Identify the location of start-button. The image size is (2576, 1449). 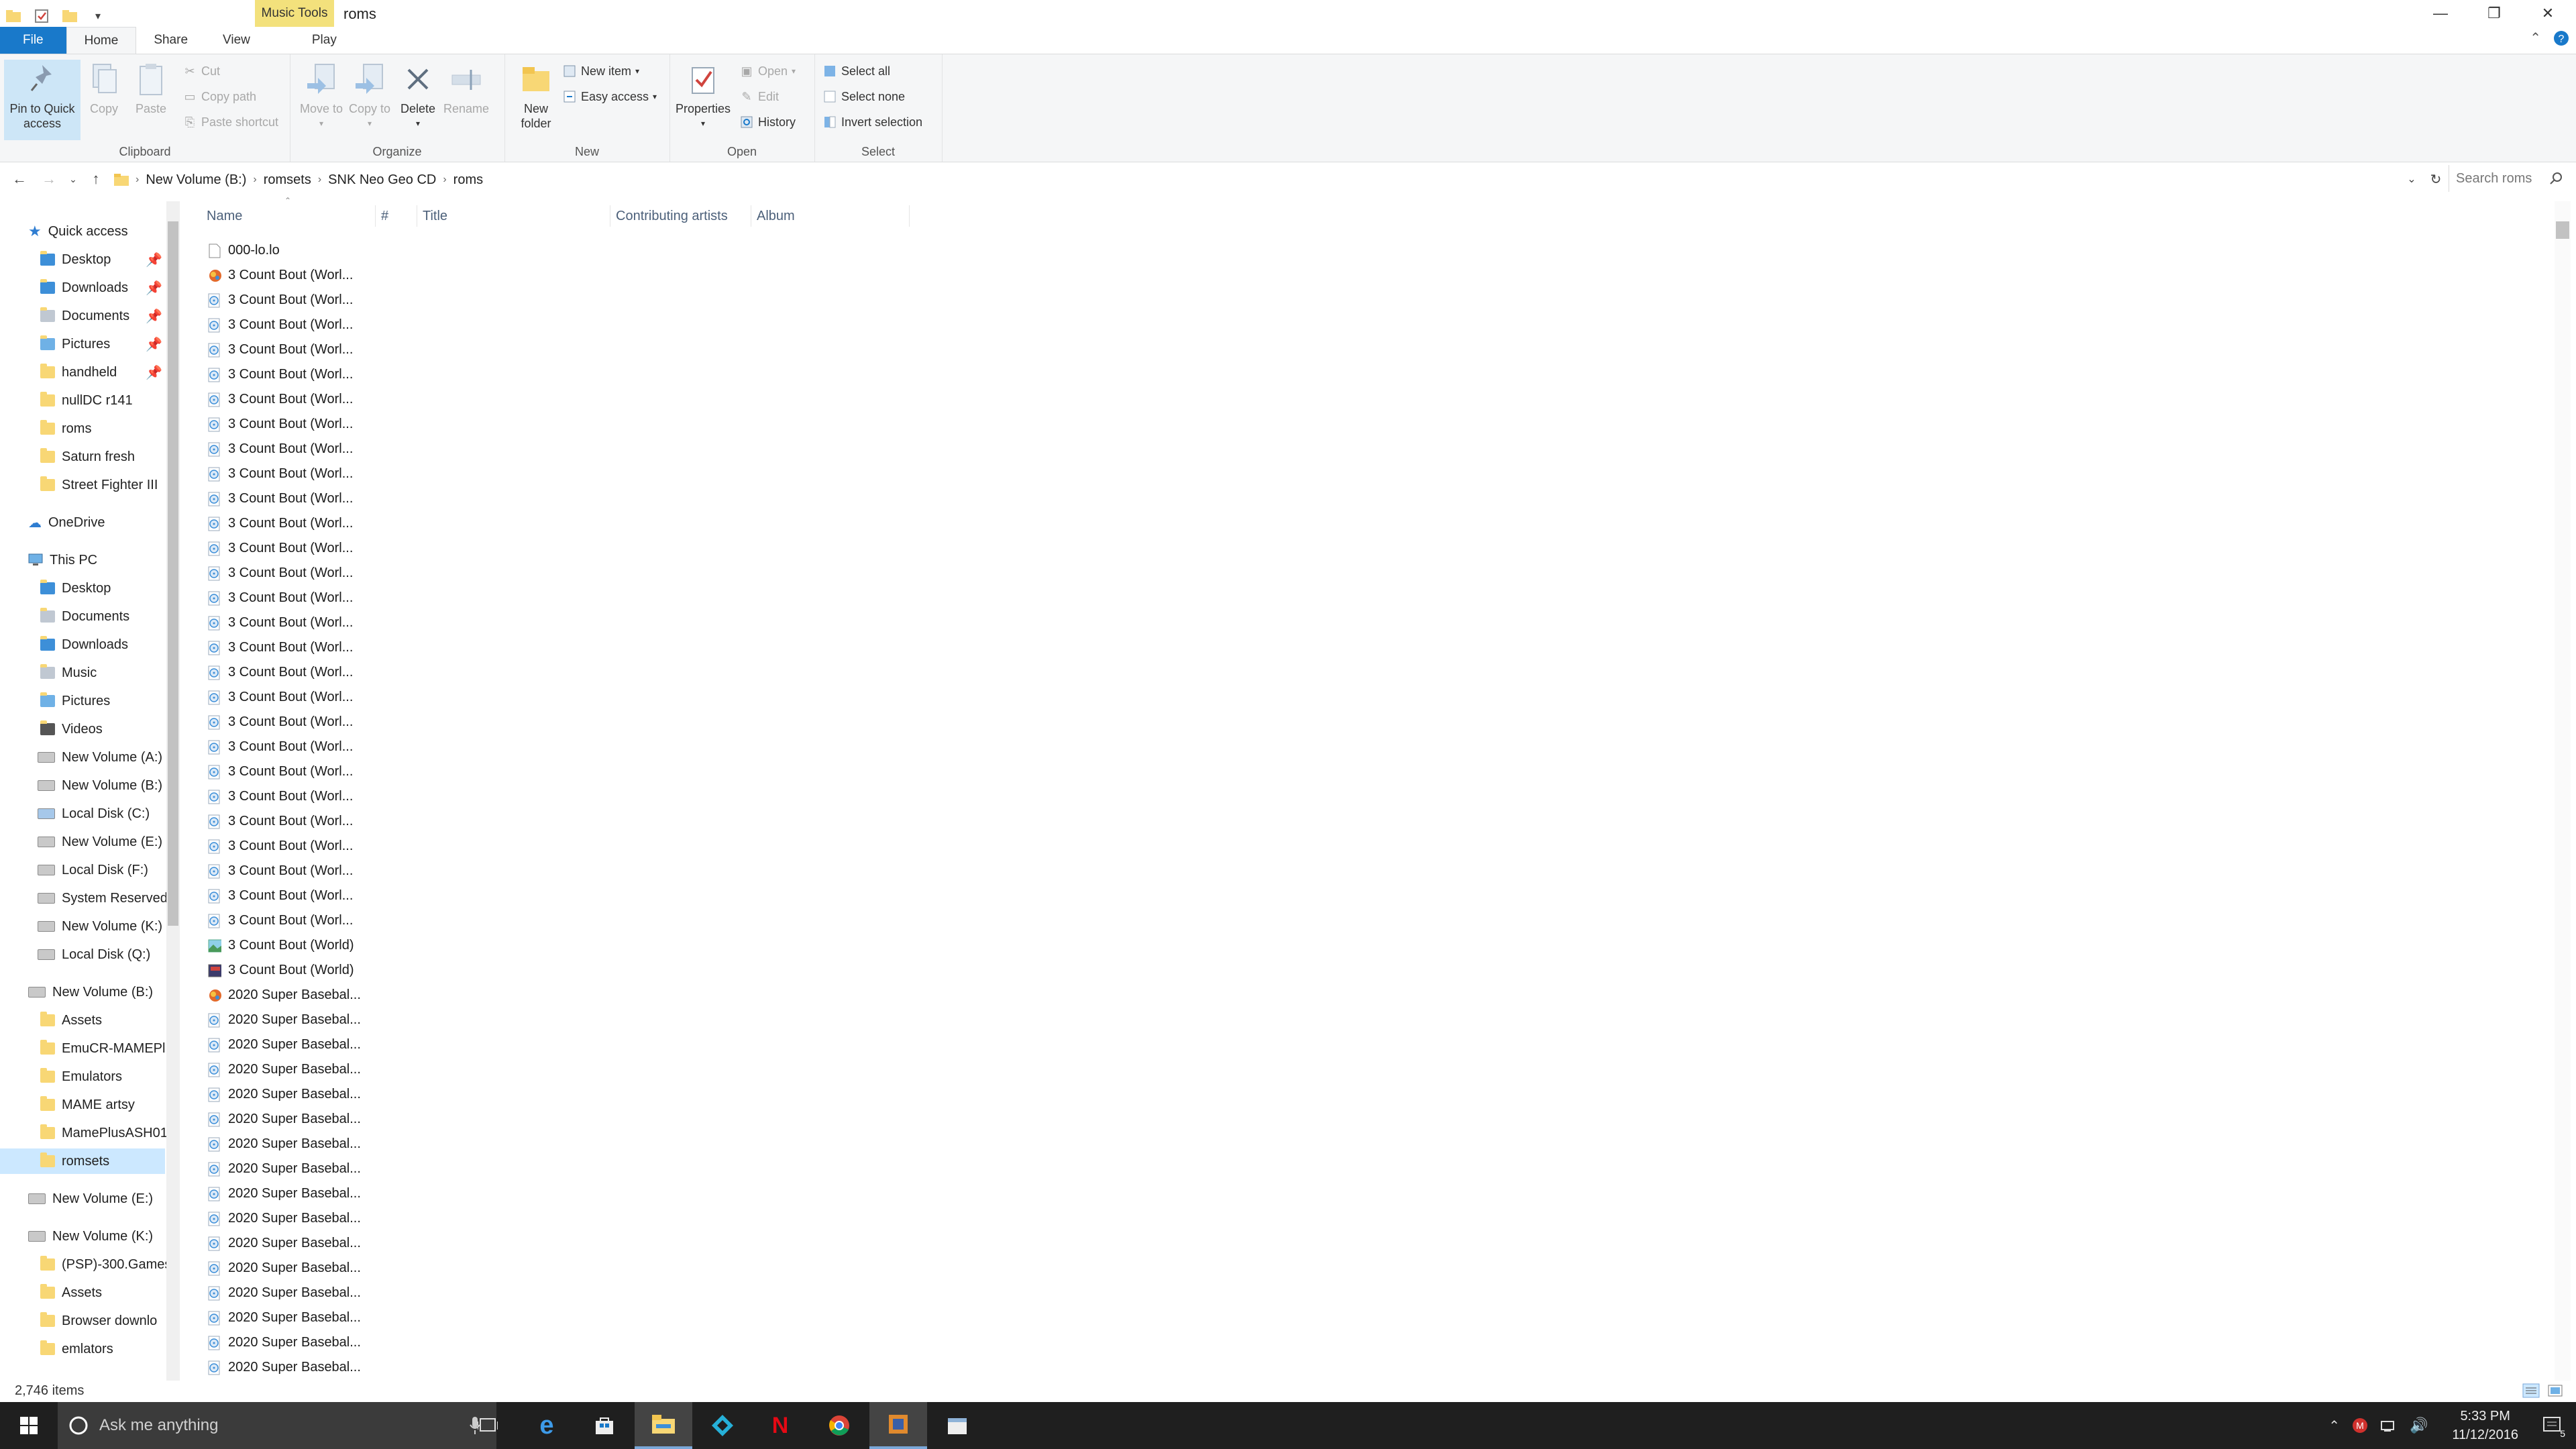
(29, 1425).